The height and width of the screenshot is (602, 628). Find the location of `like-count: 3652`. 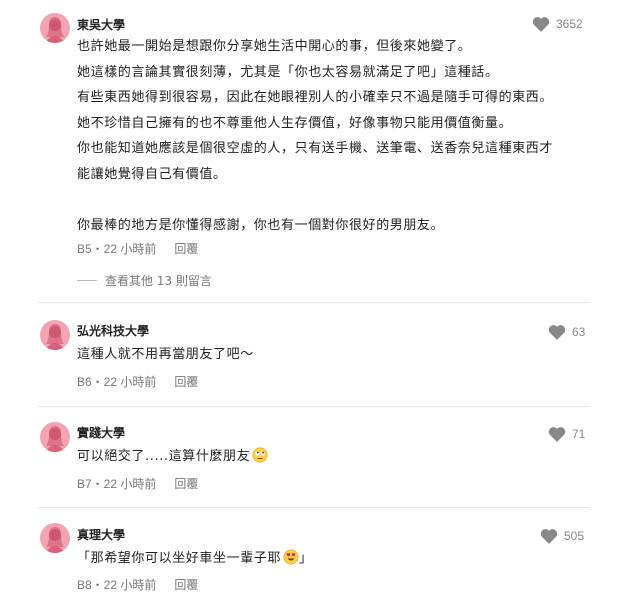

like-count: 3652 is located at coordinates (569, 24).